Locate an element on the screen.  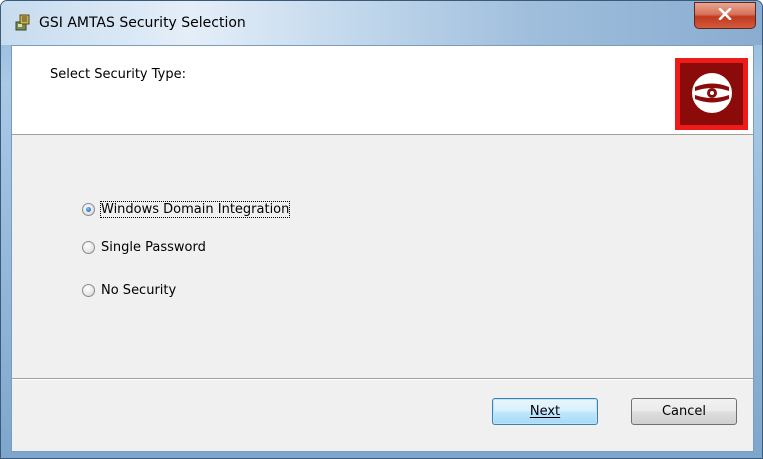
option-windows-domain: Windows Domain Integration is located at coordinates (186, 209).